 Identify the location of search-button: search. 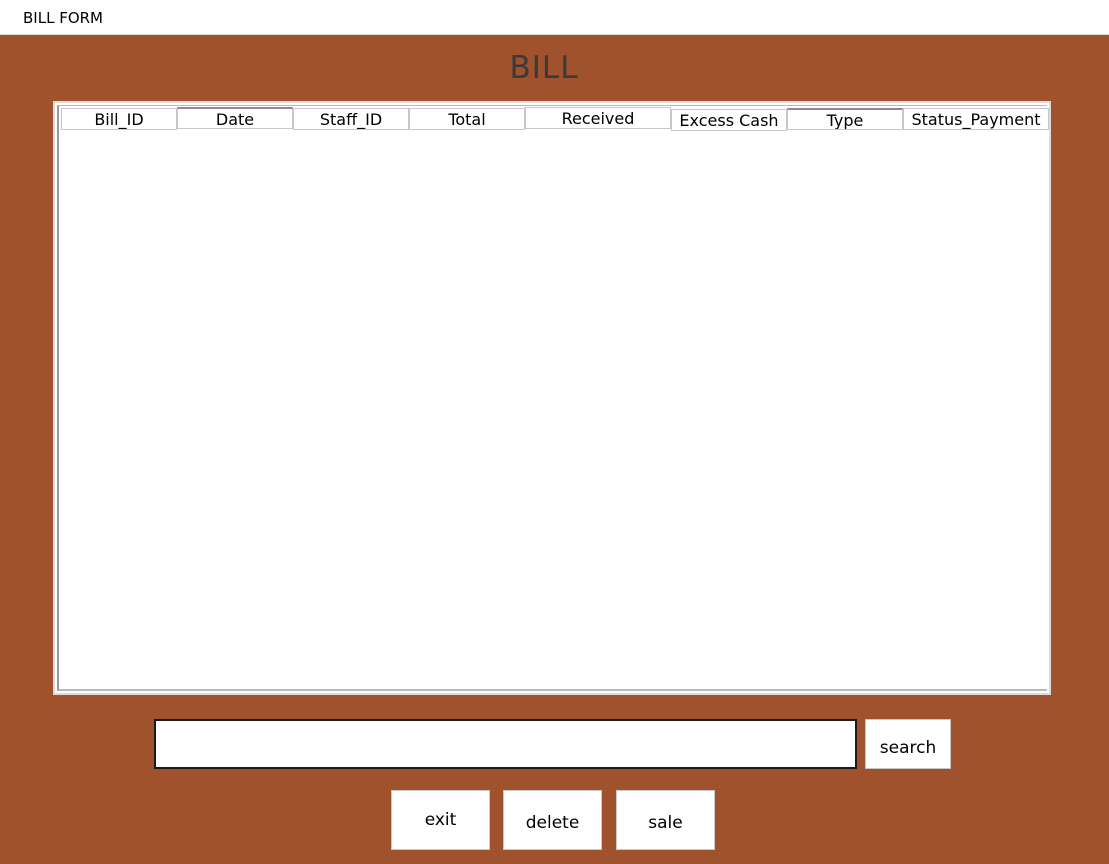
(908, 744).